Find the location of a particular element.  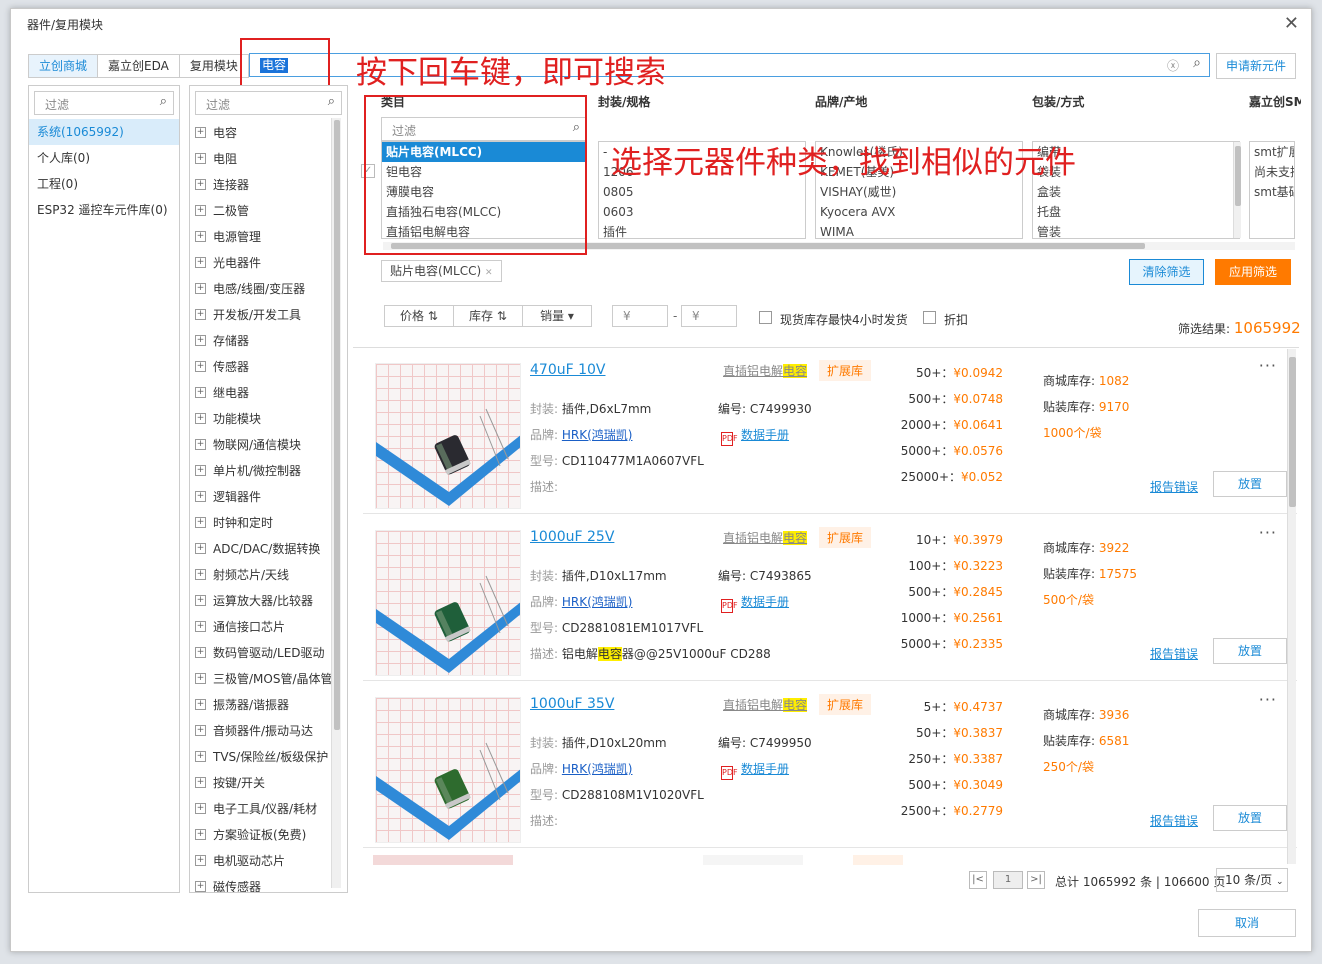

category-item: + 功能模块 is located at coordinates (268, 418).